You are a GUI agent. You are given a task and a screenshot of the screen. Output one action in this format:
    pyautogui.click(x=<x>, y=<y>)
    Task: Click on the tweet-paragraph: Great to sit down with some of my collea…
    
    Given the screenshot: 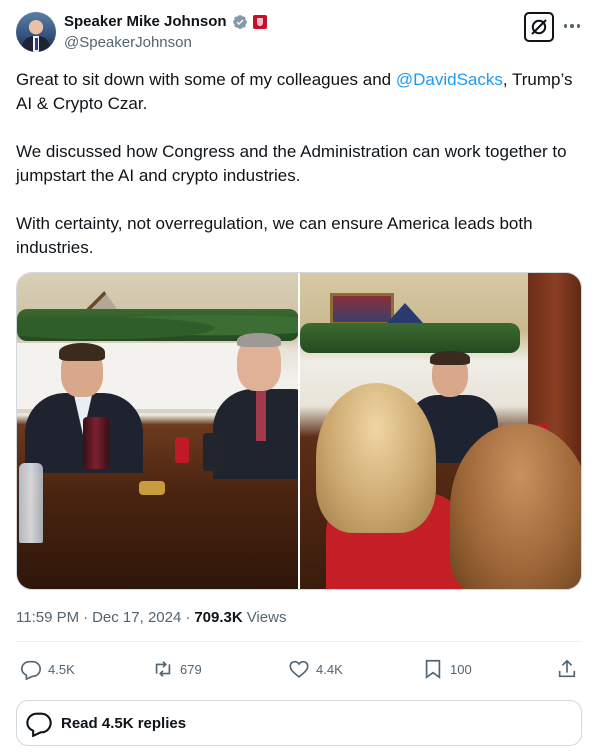 What is the action you would take?
    pyautogui.click(x=299, y=92)
    